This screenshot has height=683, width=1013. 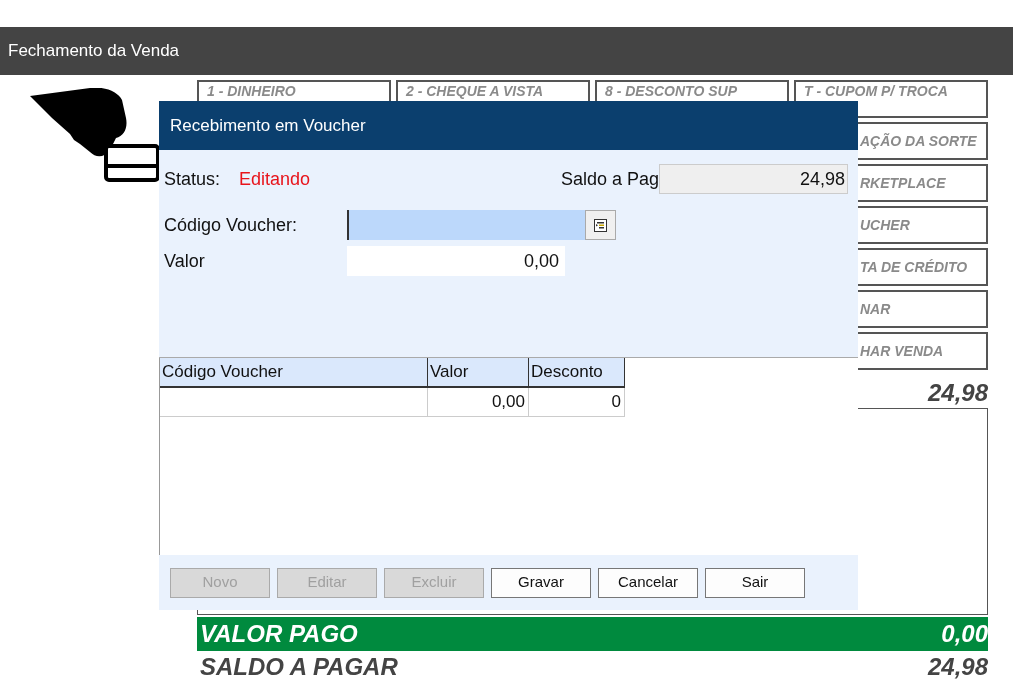 What do you see at coordinates (957, 667) in the screenshot?
I see `saldo-a-pagar-value: 24,98` at bounding box center [957, 667].